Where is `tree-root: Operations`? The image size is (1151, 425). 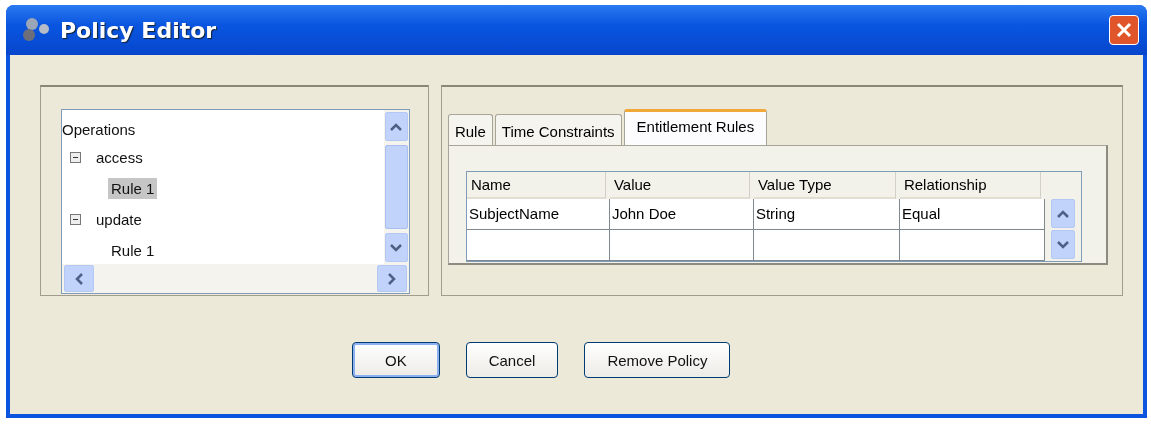
tree-root: Operations is located at coordinates (223, 130).